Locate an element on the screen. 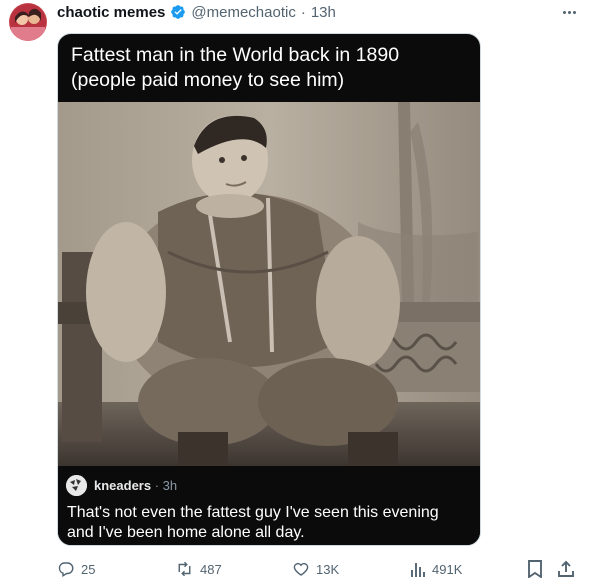 The width and height of the screenshot is (590, 586). repost-button: 487 is located at coordinates (198, 569).